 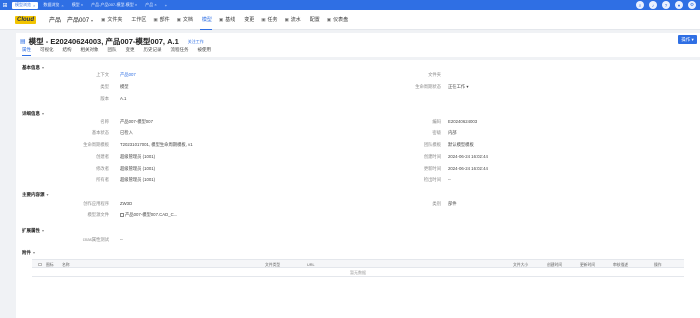 I want to click on file-icon, so click(x=122, y=214).